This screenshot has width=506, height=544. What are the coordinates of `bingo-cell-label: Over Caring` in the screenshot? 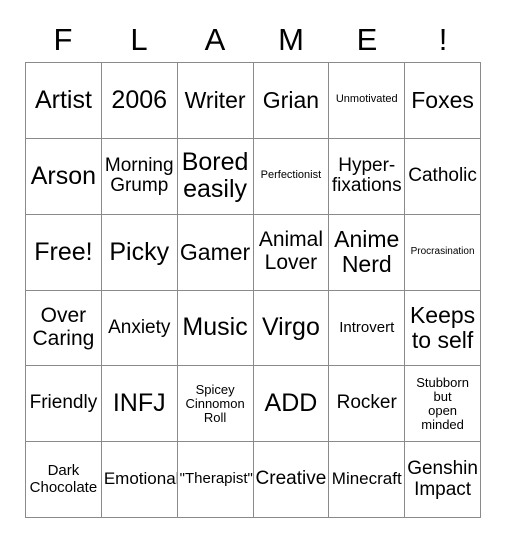 It's located at (63, 327).